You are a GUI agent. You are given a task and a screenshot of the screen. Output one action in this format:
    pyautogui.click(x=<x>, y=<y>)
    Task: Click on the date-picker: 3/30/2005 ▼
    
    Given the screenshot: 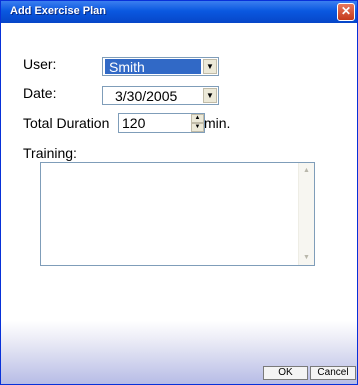 What is the action you would take?
    pyautogui.click(x=160, y=95)
    